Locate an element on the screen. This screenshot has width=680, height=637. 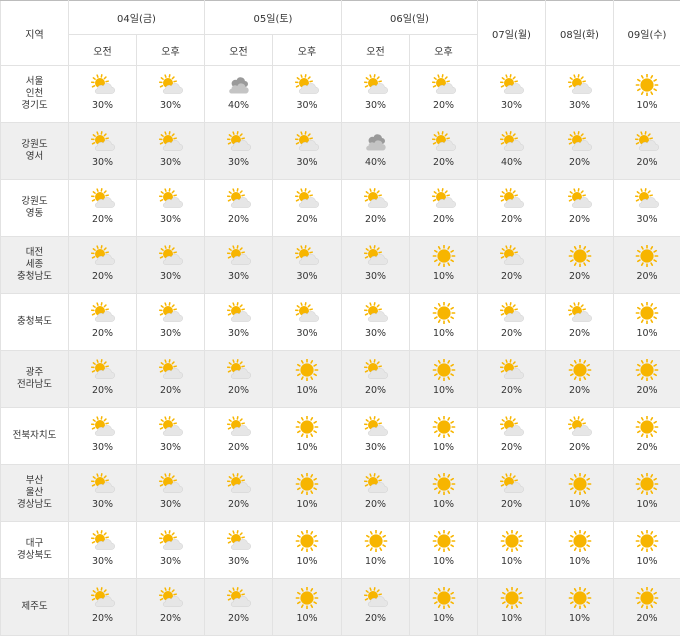
precipitation-chance: 40% is located at coordinates (238, 105).